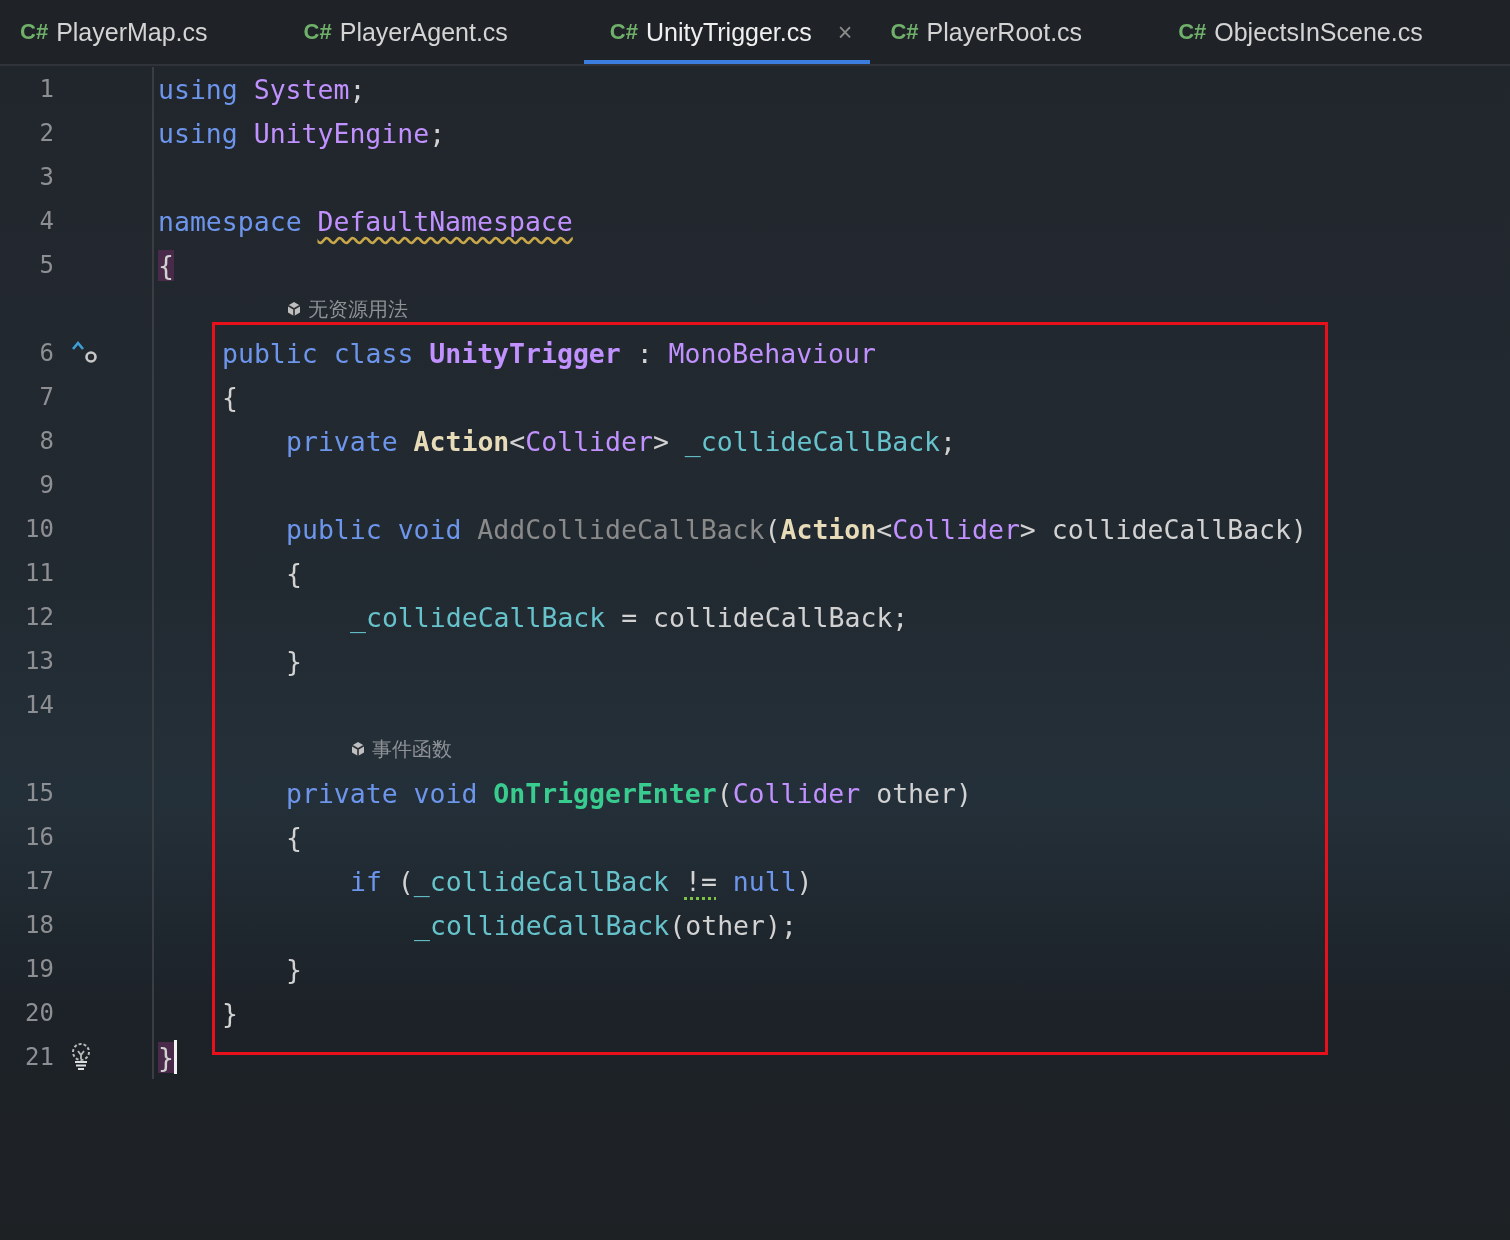 This screenshot has height=1240, width=1510. Describe the element at coordinates (39, 1057) in the screenshot. I see `line-number: 21` at that location.